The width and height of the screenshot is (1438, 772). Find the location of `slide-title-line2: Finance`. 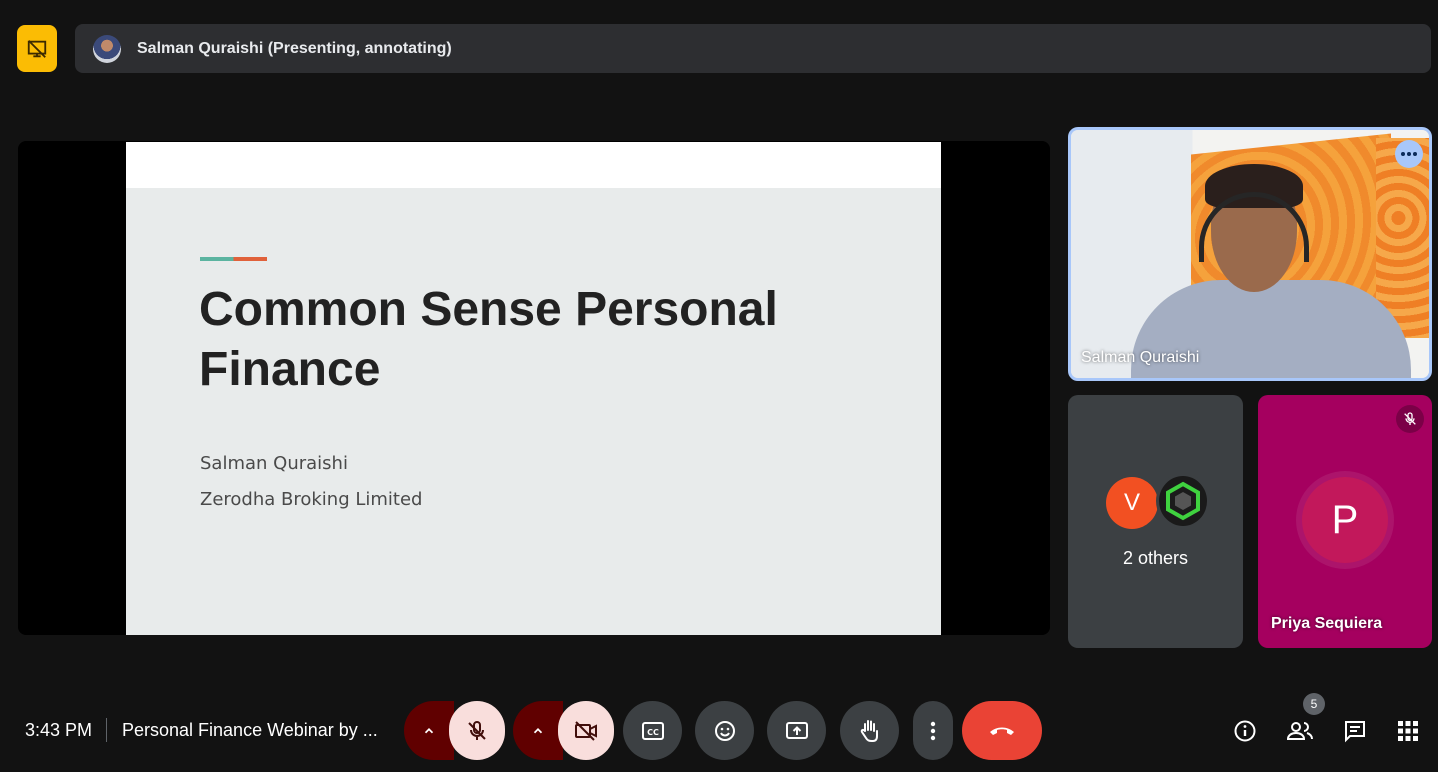

slide-title-line2: Finance is located at coordinates (290, 369).